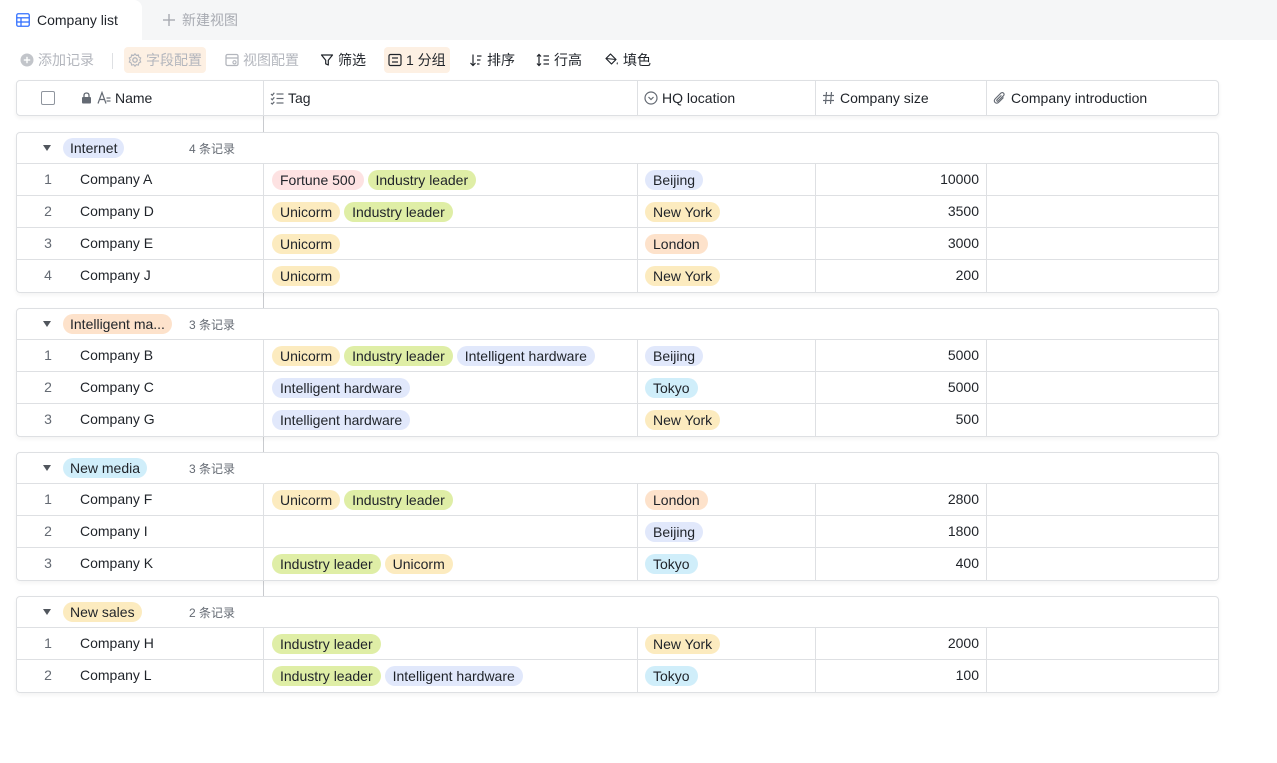 This screenshot has width=1277, height=763. I want to click on table-row: 2 Company I Beijing 1800, so click(617, 532).